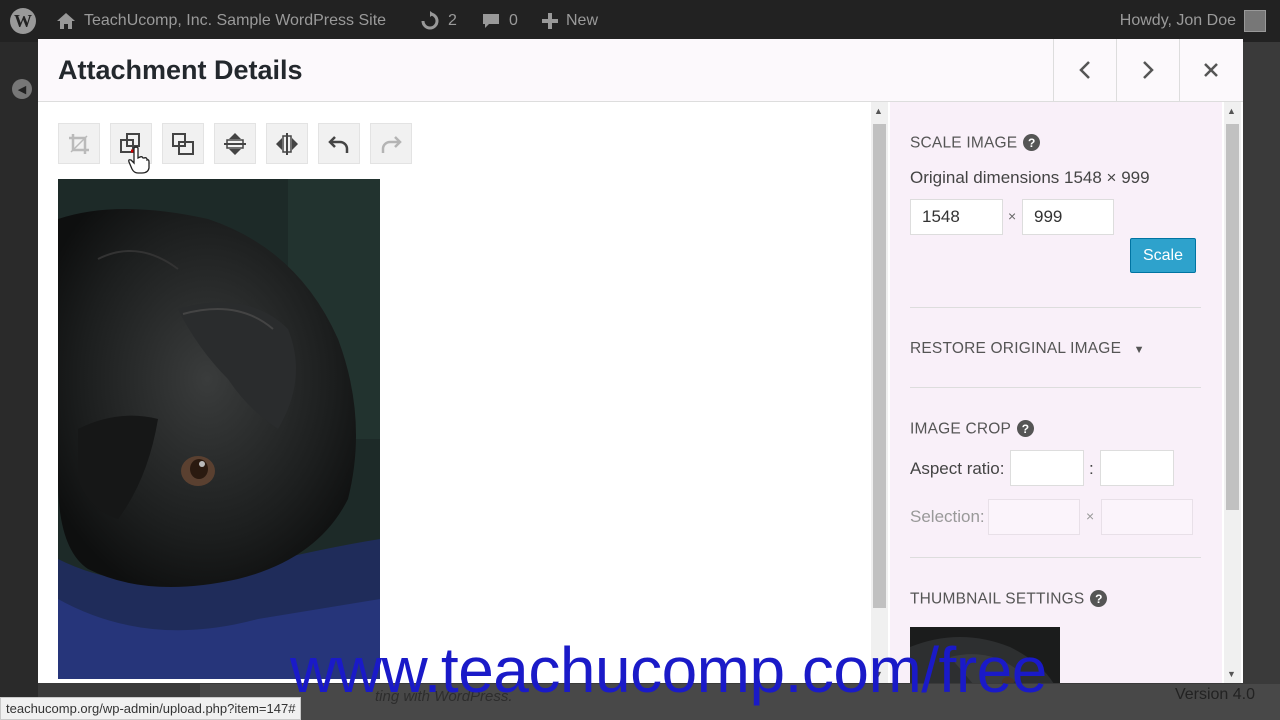 This screenshot has height=720, width=1280. I want to click on avatar, so click(1255, 21).